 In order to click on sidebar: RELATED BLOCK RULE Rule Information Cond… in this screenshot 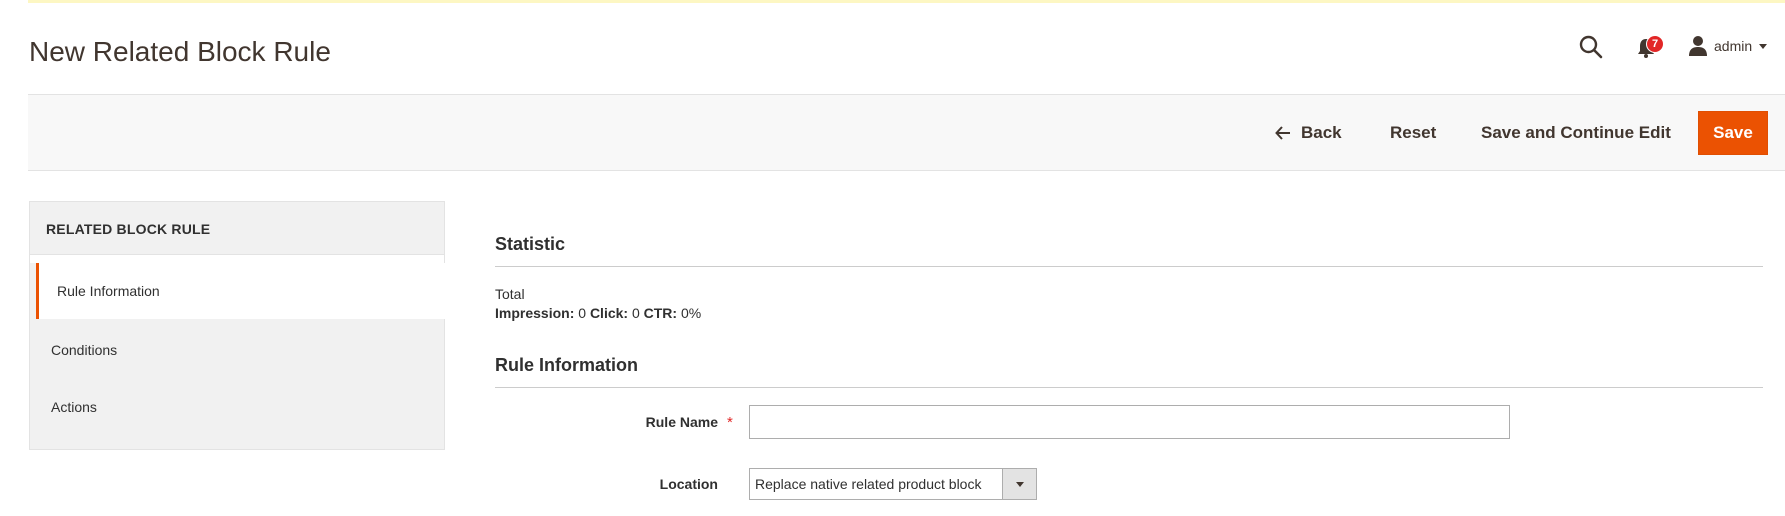, I will do `click(237, 325)`.